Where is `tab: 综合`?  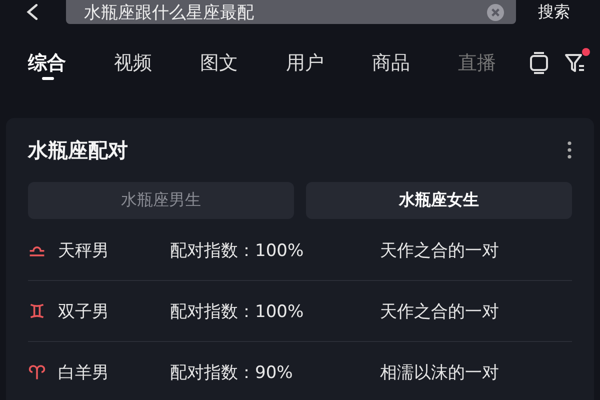 tab: 综合 is located at coordinates (61, 63).